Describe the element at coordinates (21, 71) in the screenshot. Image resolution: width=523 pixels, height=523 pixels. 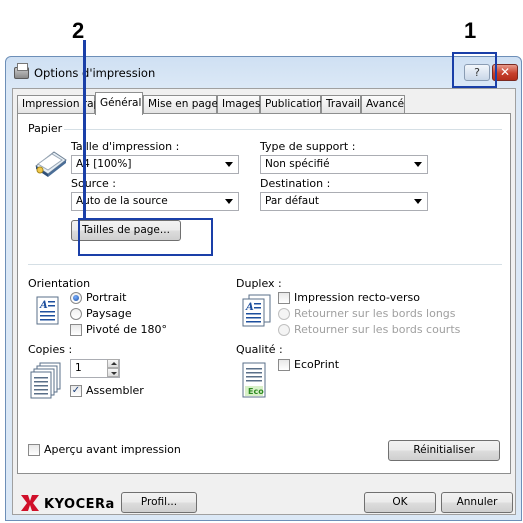
I see `printer-icon` at that location.